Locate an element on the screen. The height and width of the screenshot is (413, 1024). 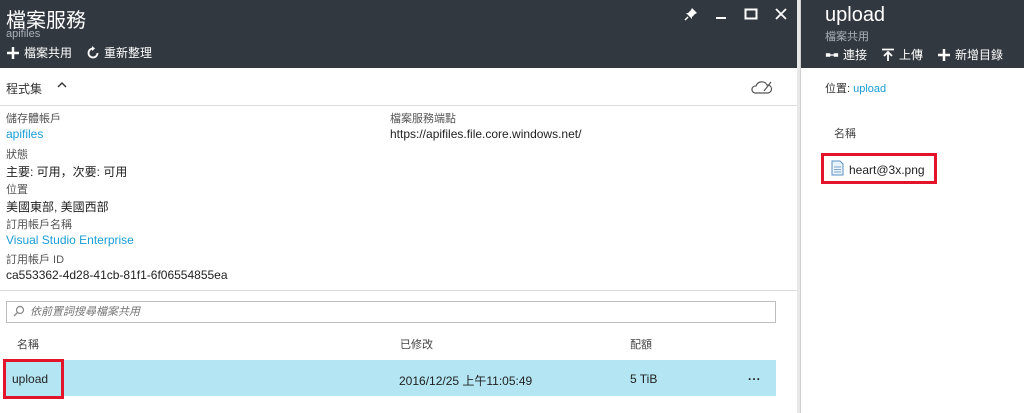
new-directory-button: 新增目錄 is located at coordinates (970, 54).